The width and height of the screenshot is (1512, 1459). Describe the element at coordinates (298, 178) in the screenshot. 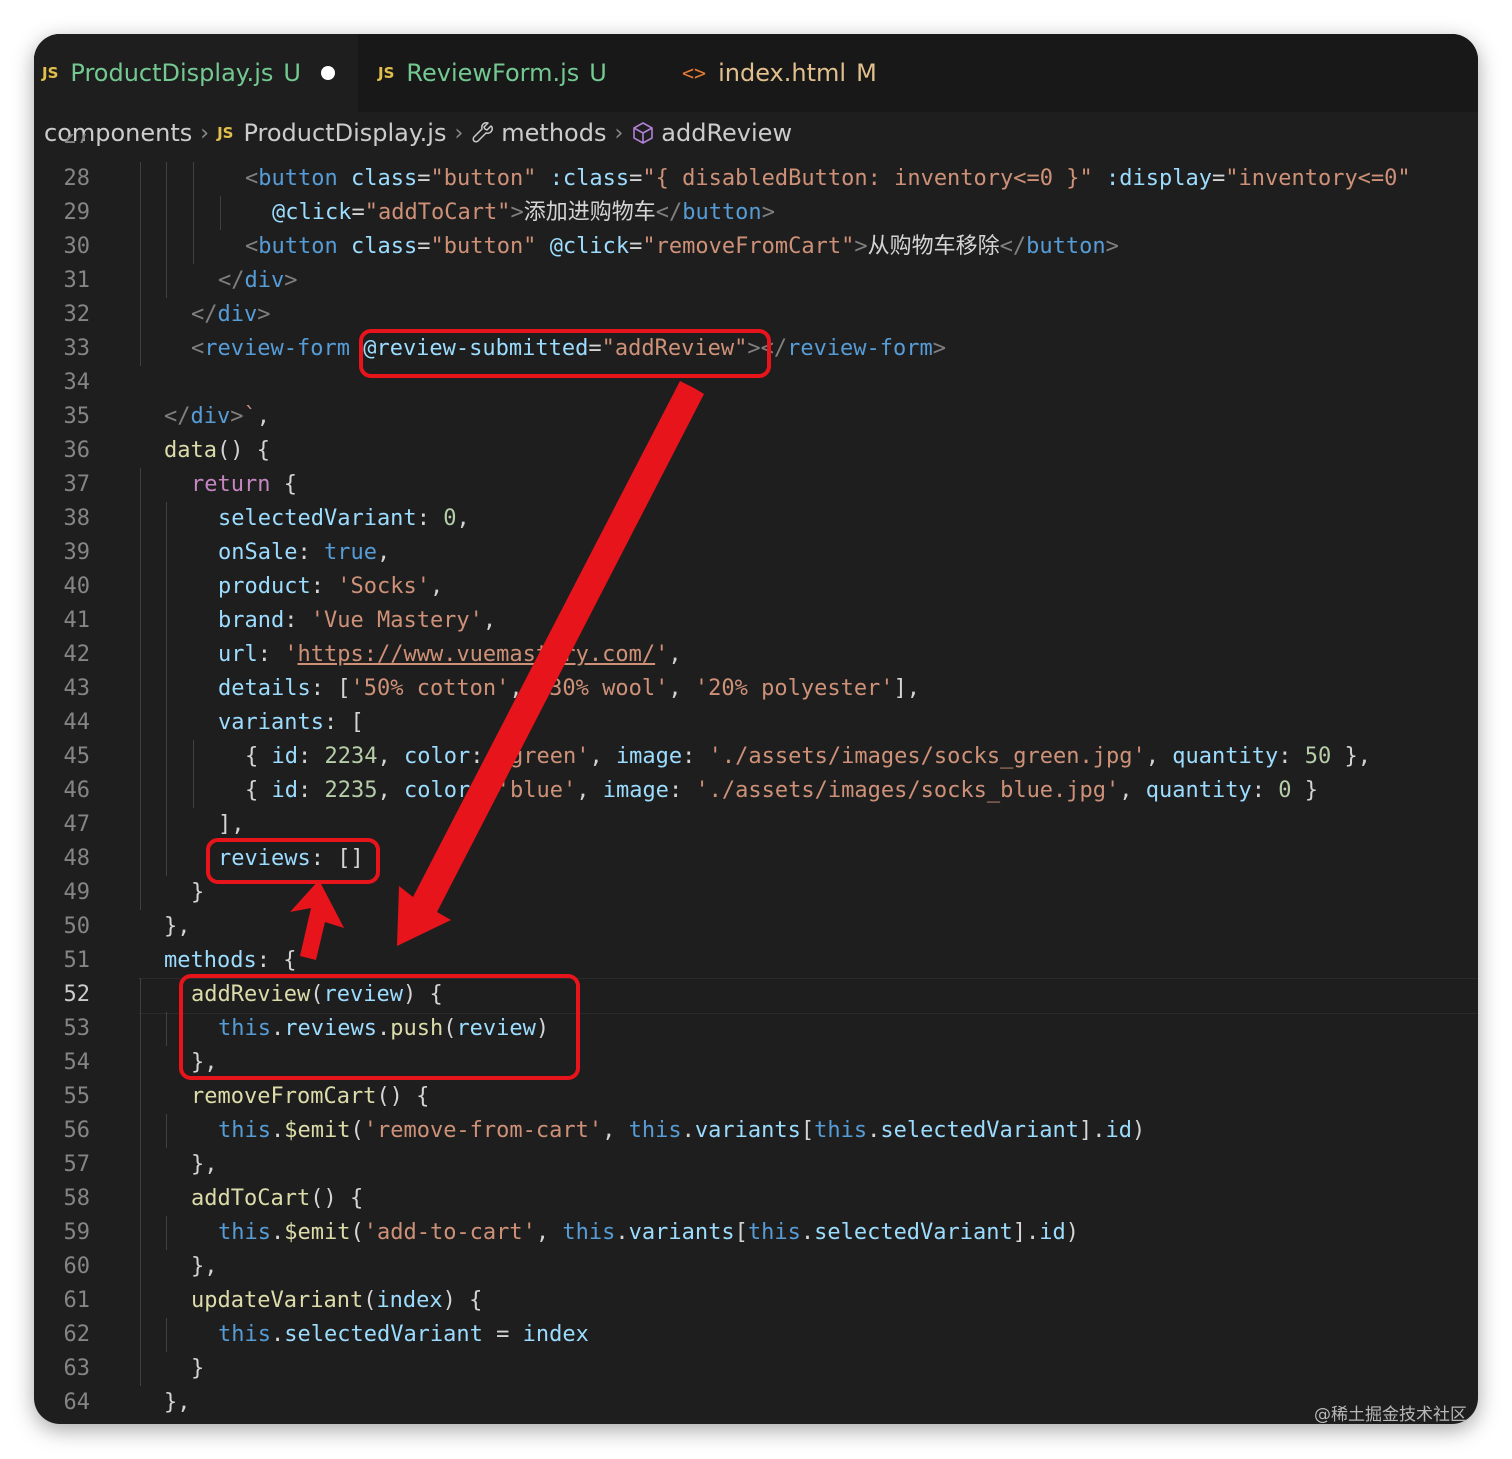

I see `code-token: button` at that location.